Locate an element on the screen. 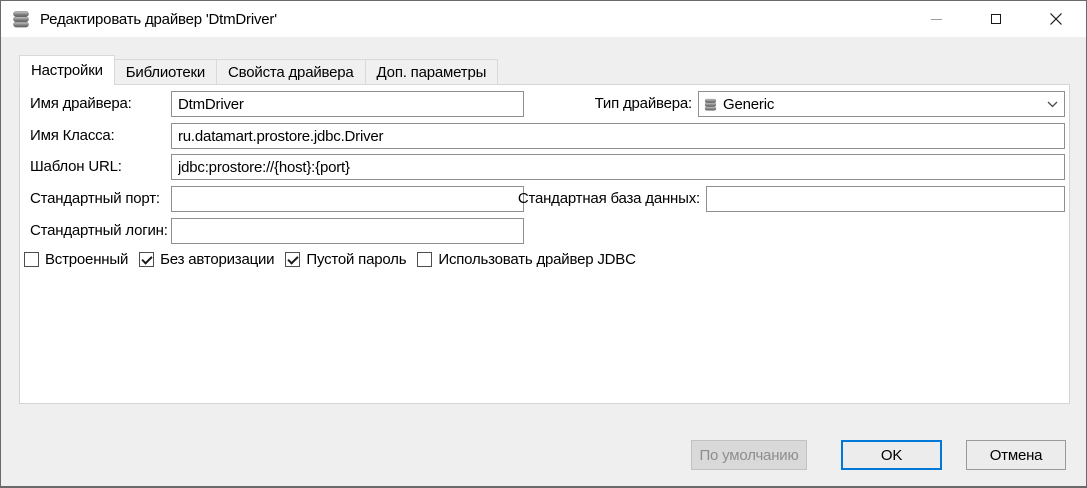 This screenshot has width=1087, height=488. tab-libraries: Библиотеки is located at coordinates (165, 72).